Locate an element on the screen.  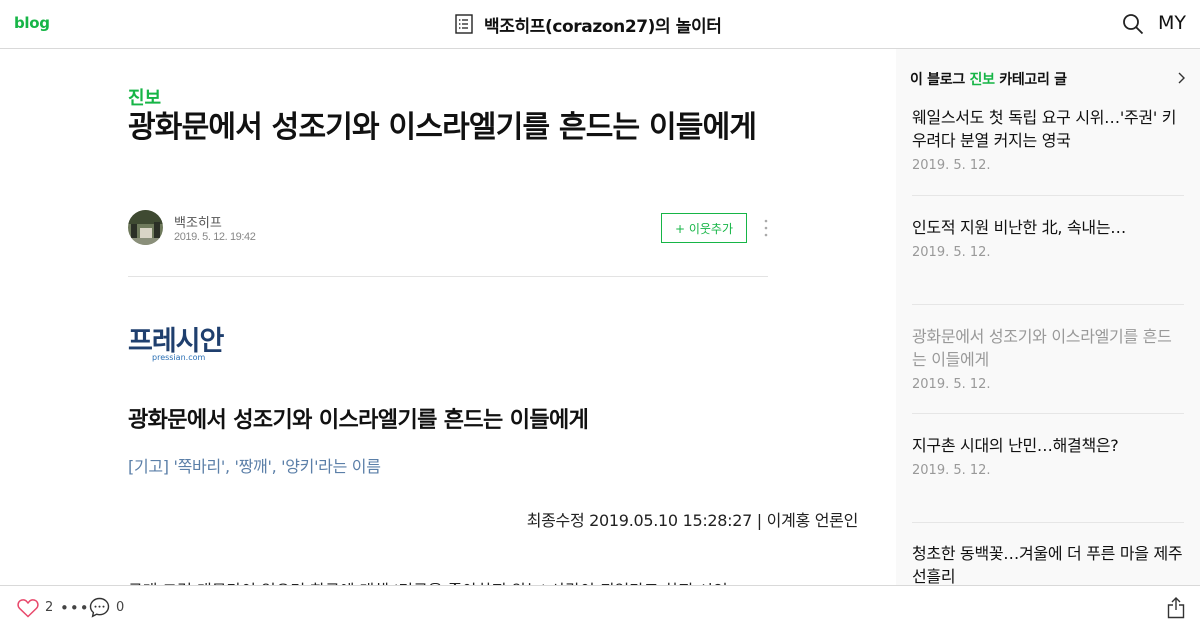
blog-logo: blog is located at coordinates (32, 23).